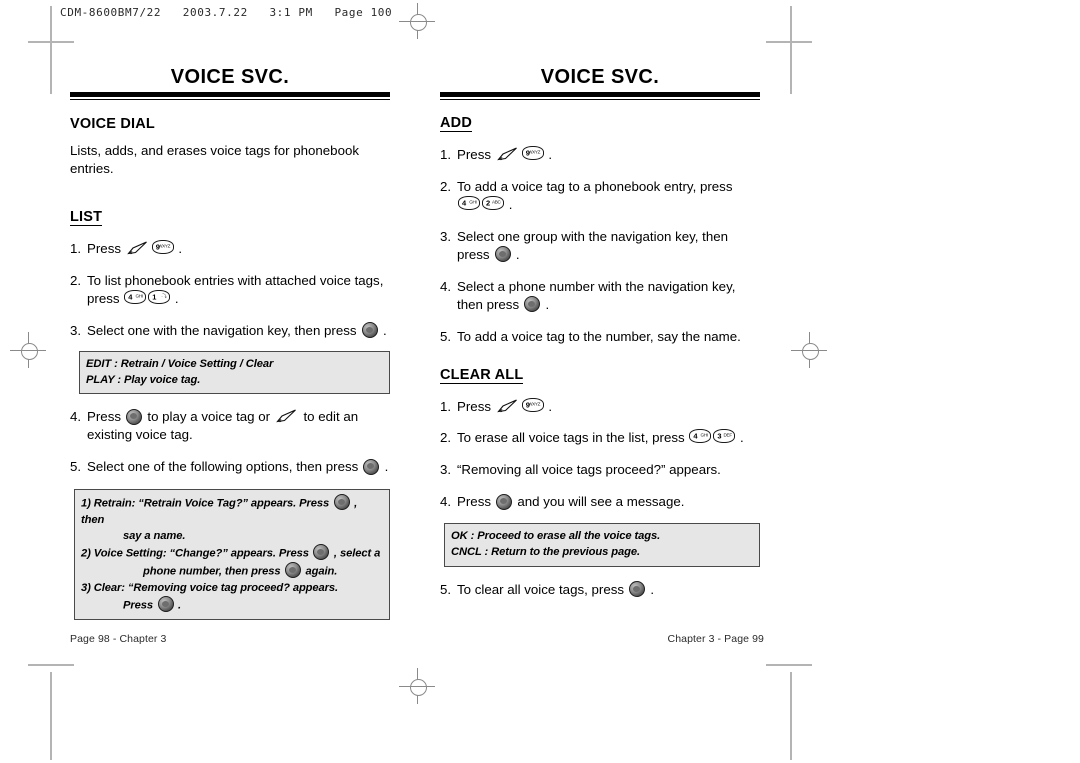 Image resolution: width=1080 pixels, height=763 pixels. What do you see at coordinates (232, 605) in the screenshot?
I see `note-option-3-cont: Press .` at bounding box center [232, 605].